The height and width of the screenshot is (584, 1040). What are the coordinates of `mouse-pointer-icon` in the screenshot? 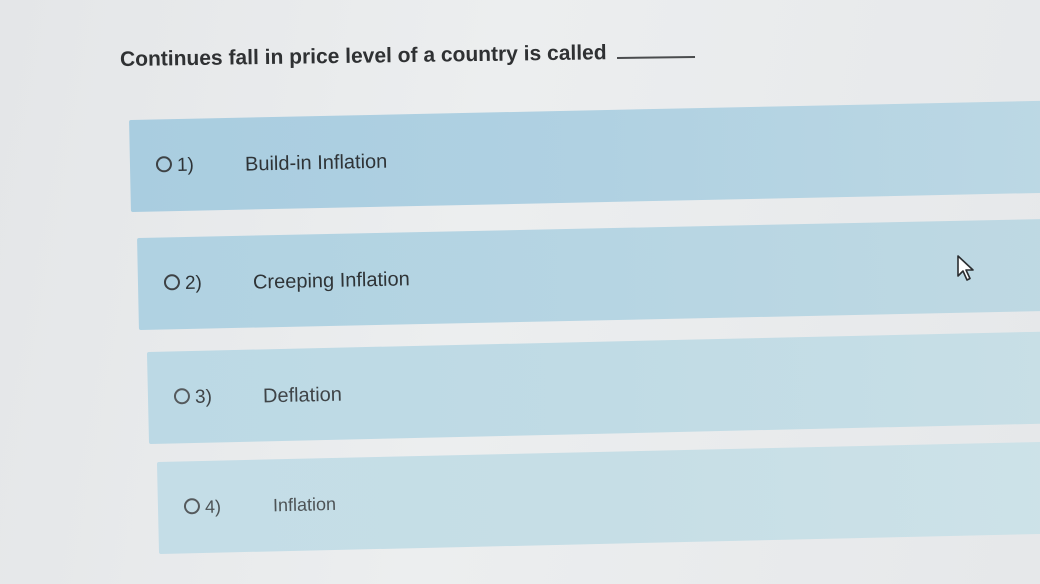 It's located at (965, 268).